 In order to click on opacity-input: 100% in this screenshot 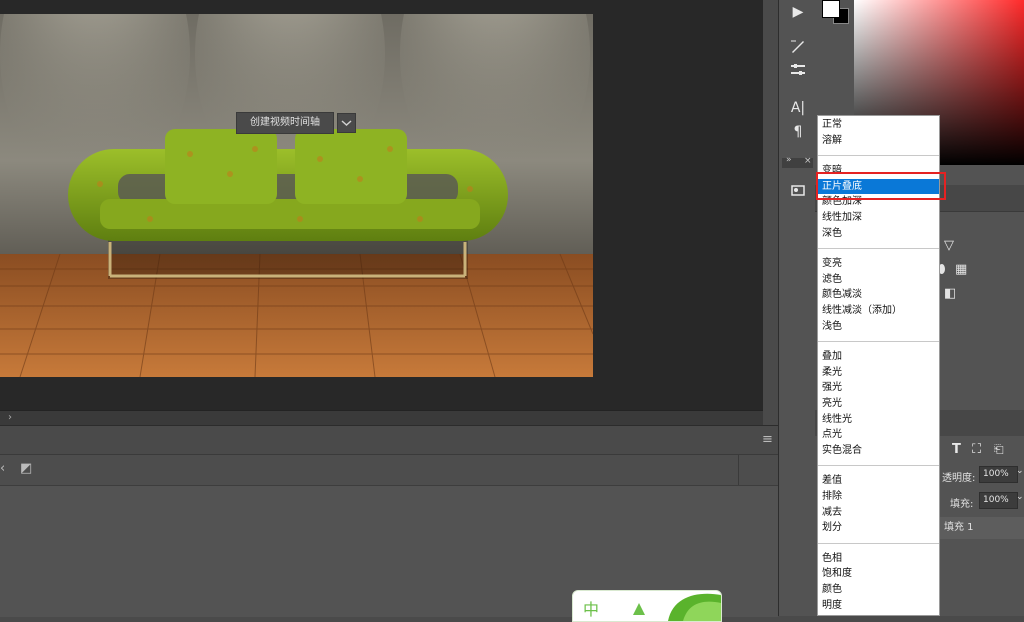, I will do `click(998, 474)`.